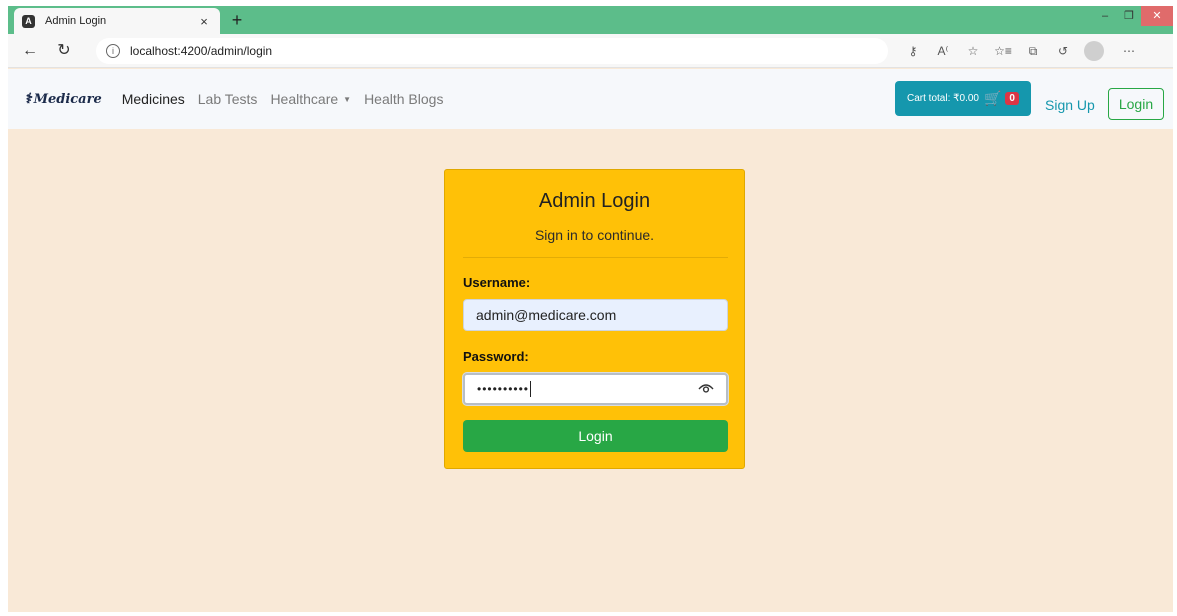  Describe the element at coordinates (497, 282) in the screenshot. I see `username-label: Username:` at that location.